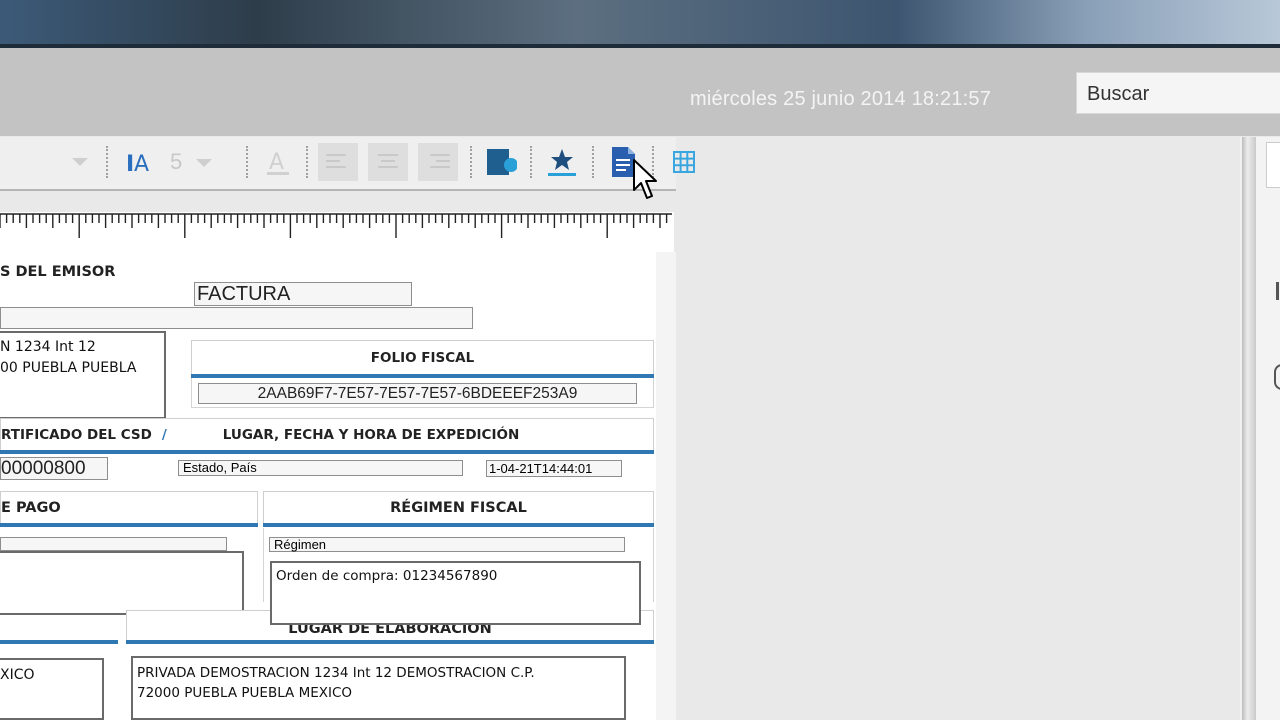  I want to click on right-panel-c-glyph, so click(1277, 377).